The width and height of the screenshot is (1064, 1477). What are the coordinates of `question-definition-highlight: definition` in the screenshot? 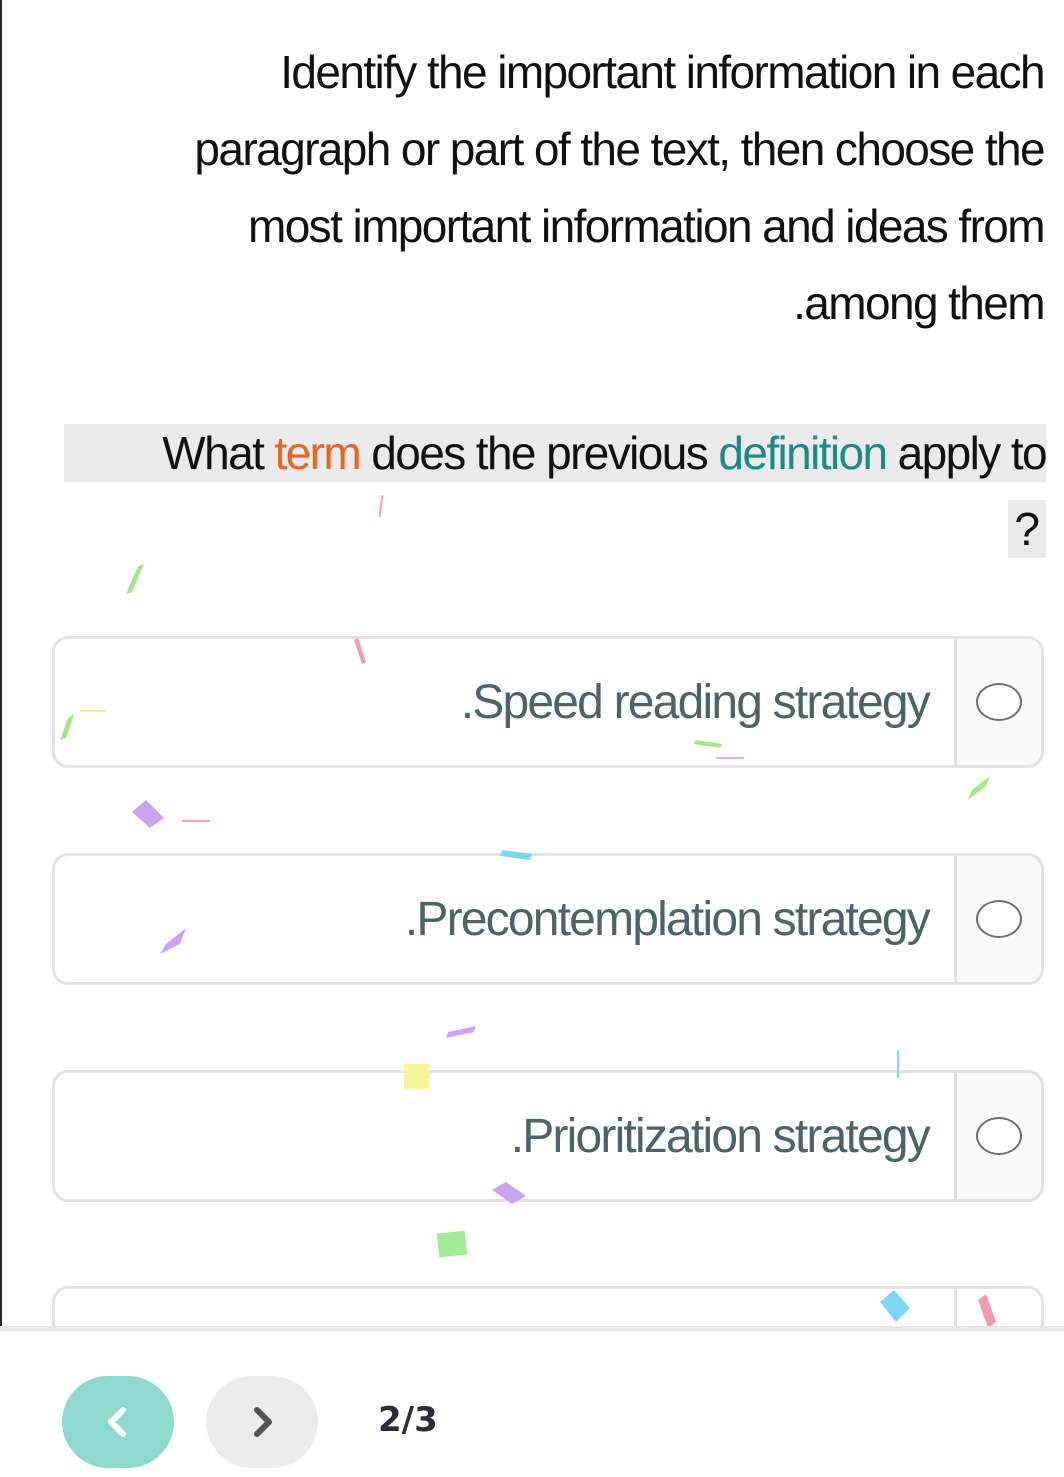 It's located at (803, 453).